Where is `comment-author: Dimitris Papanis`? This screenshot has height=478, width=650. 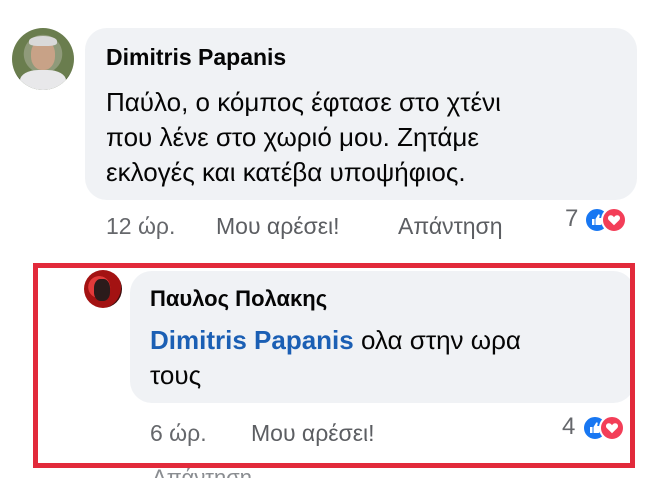
comment-author: Dimitris Papanis is located at coordinates (196, 57).